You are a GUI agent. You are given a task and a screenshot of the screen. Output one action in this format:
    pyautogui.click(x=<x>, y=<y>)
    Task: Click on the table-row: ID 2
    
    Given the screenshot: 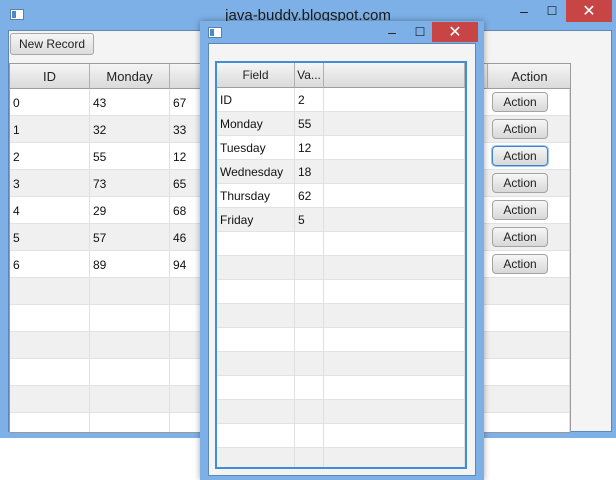 What is the action you would take?
    pyautogui.click(x=341, y=100)
    